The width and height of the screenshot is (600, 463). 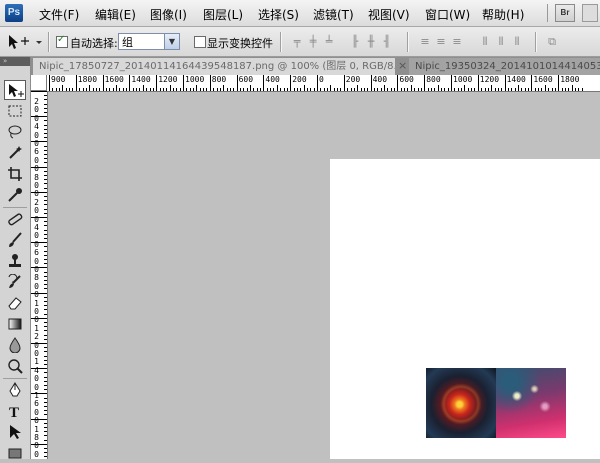 What do you see at coordinates (590, 13) in the screenshot?
I see `workspace-switcher-icon` at bounding box center [590, 13].